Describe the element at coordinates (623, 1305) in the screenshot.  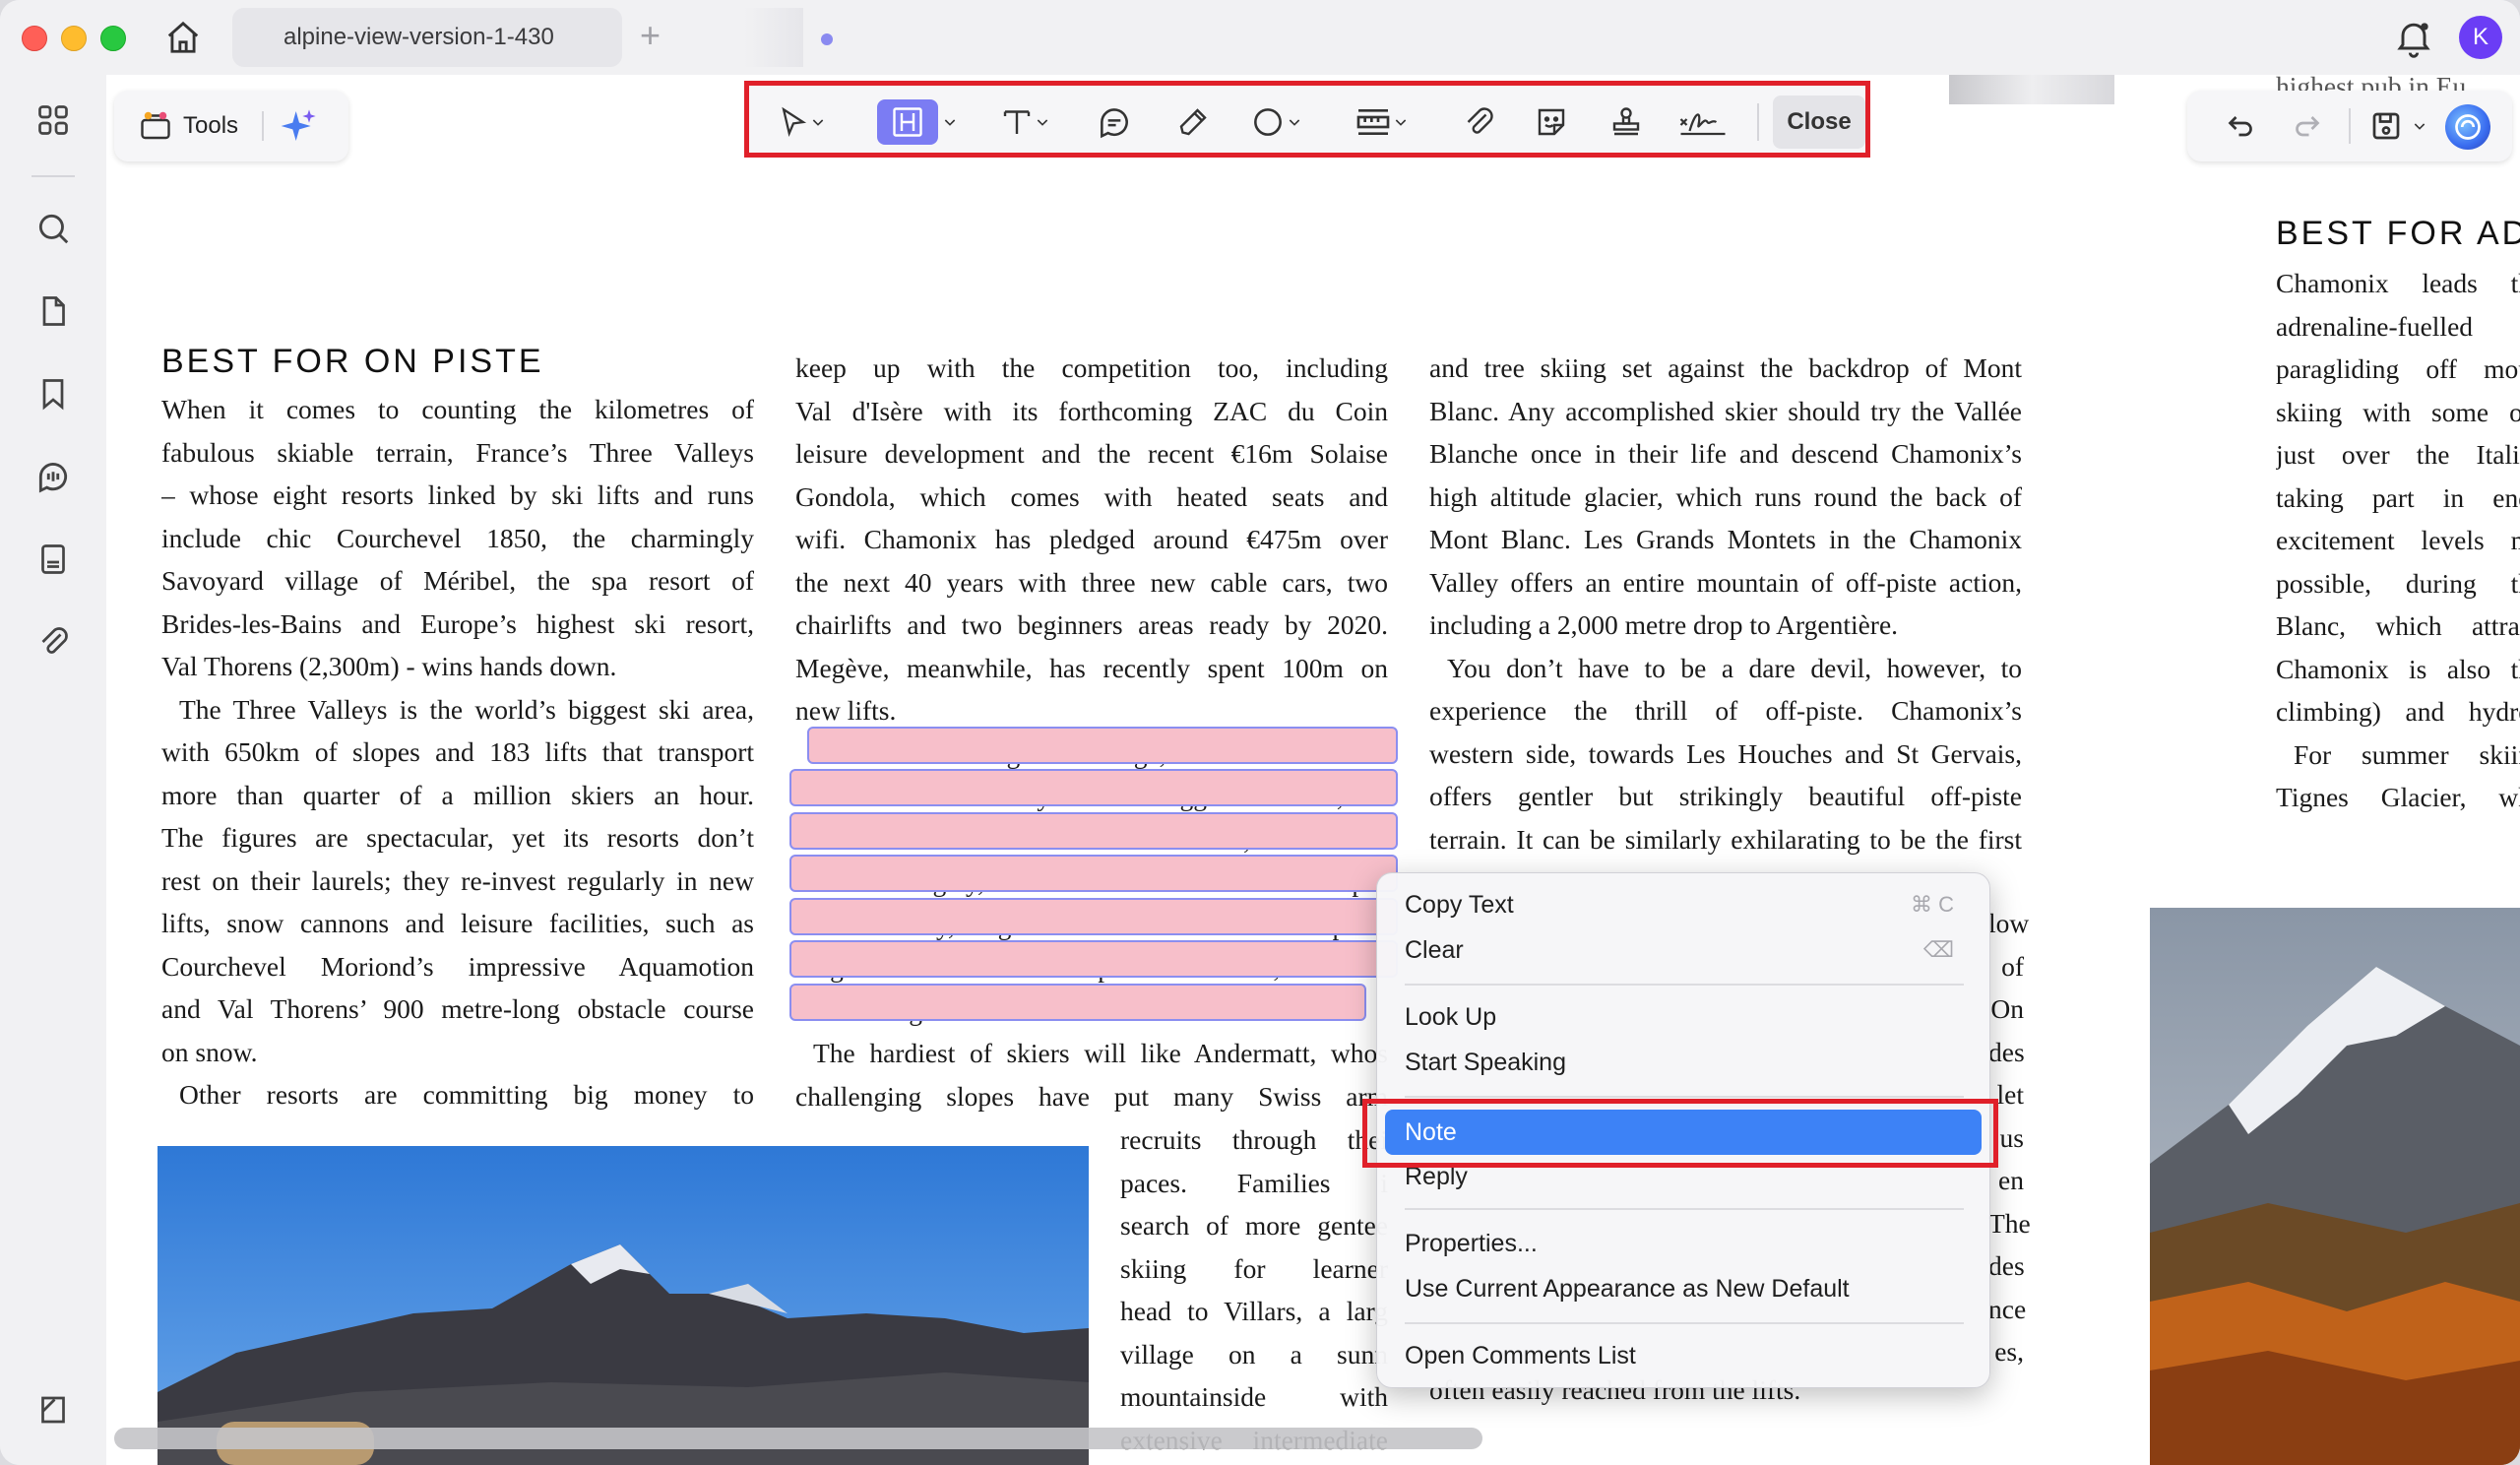
I see `mountain-photo` at that location.